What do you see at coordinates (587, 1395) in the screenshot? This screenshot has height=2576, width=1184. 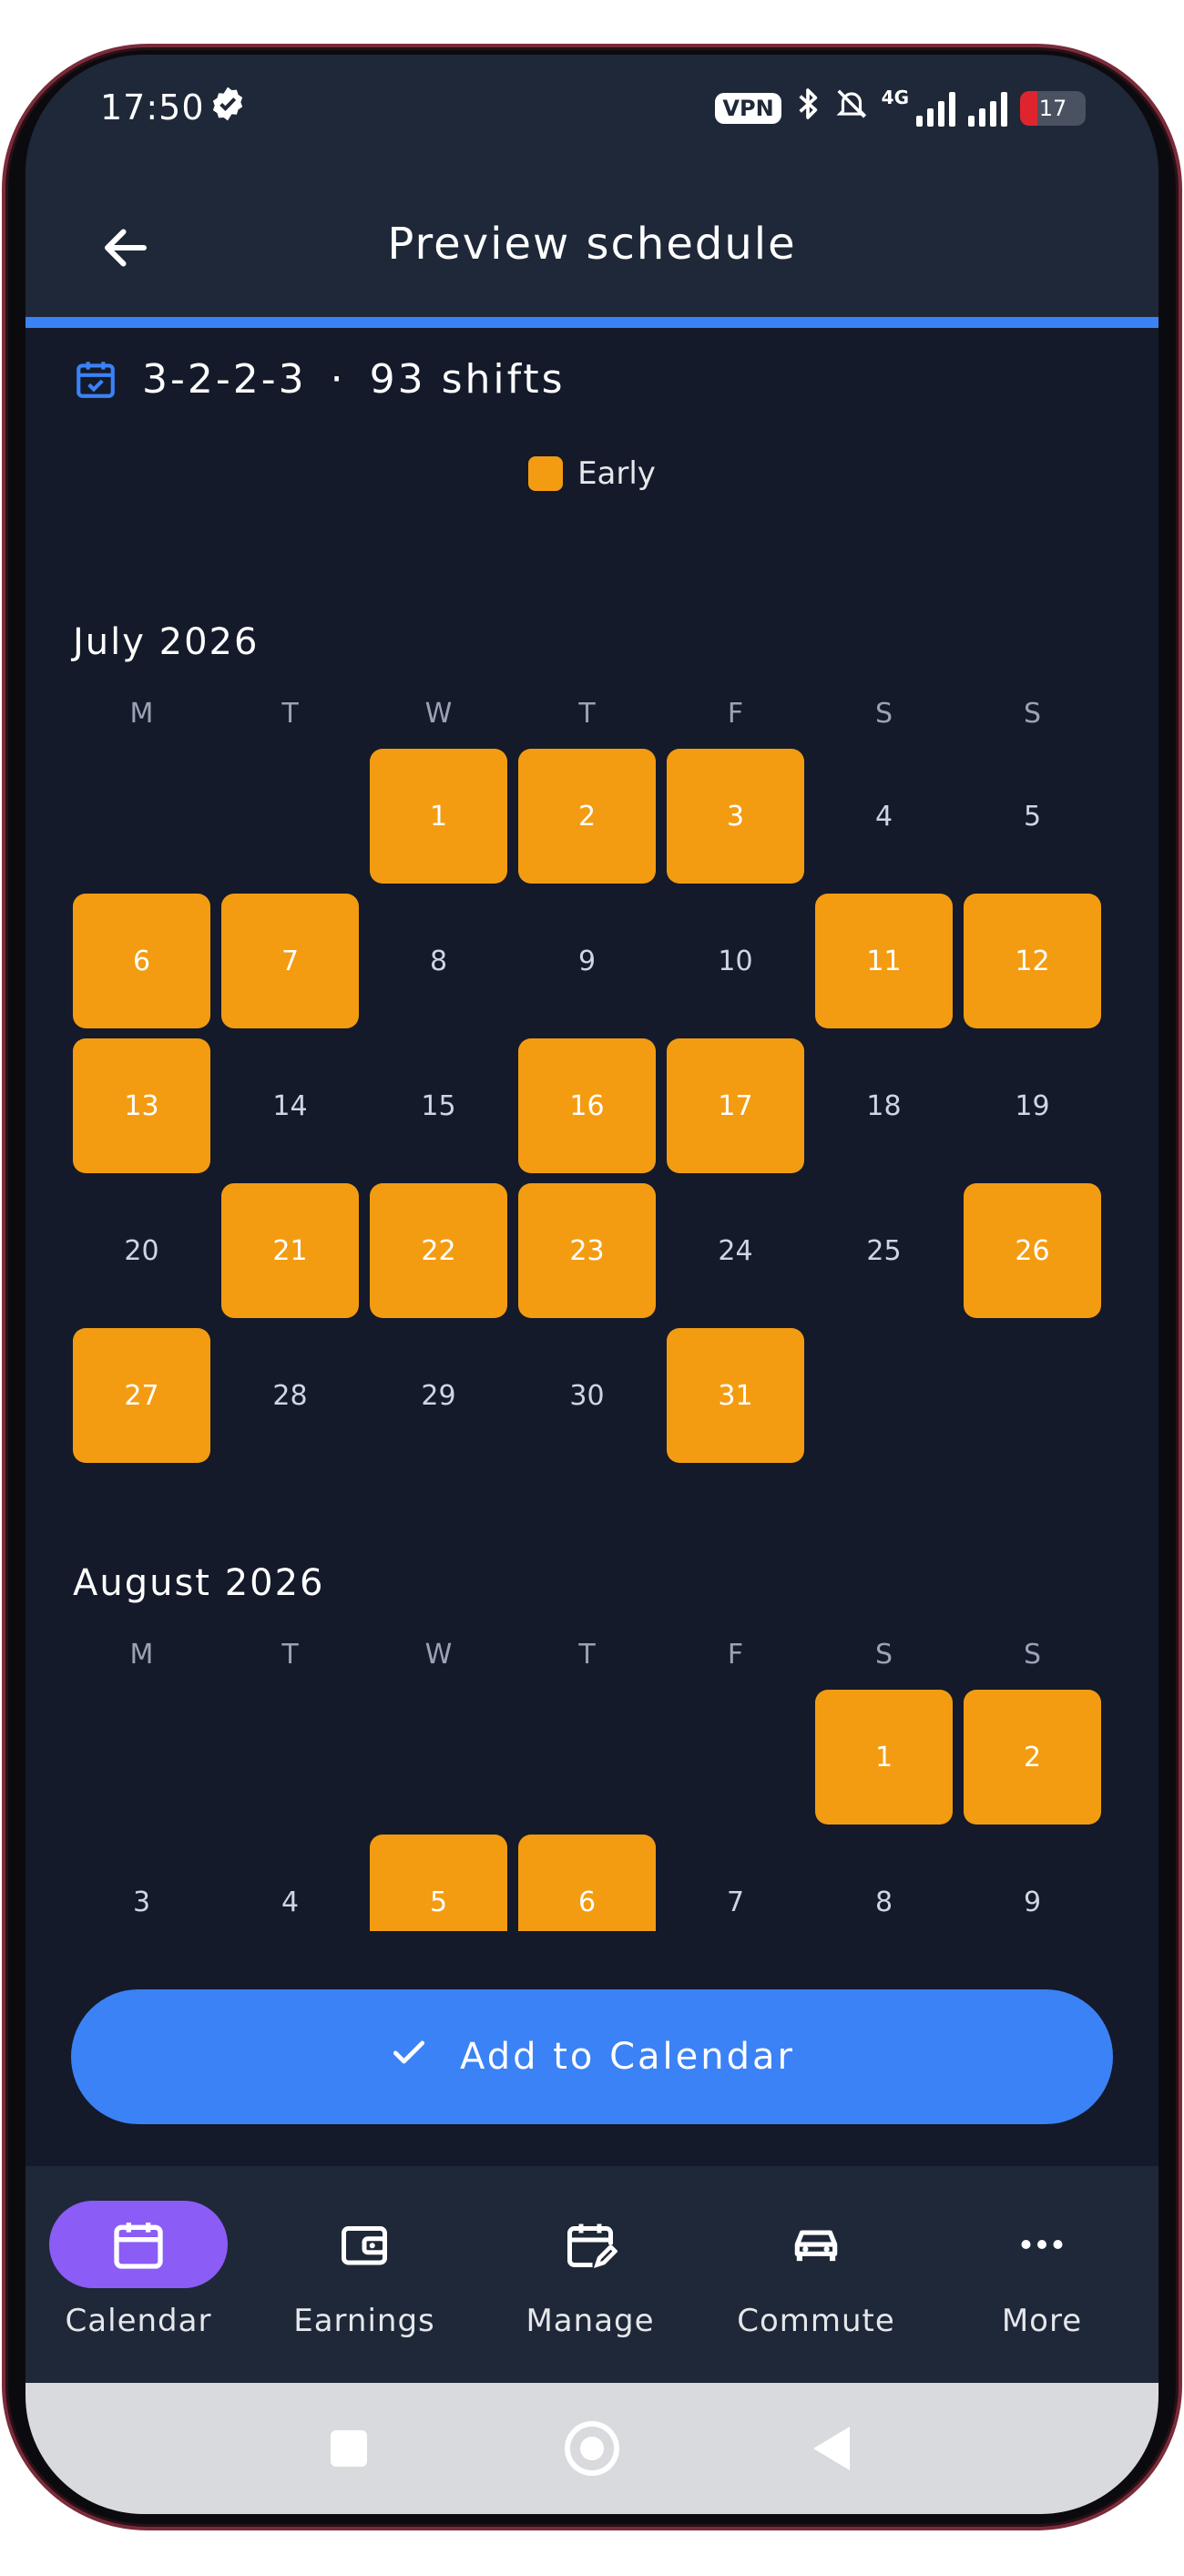 I see `calendar-day: 30` at bounding box center [587, 1395].